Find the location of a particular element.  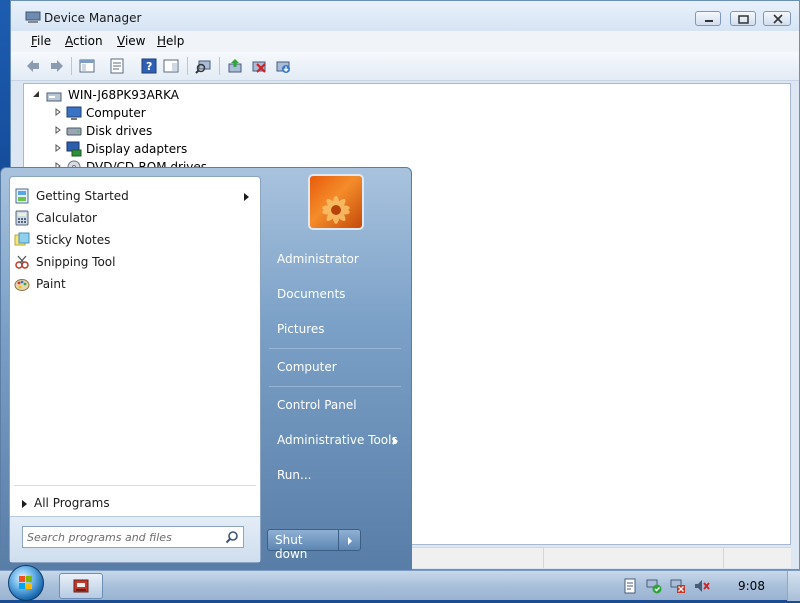

menu-file: File is located at coordinates (41, 41).